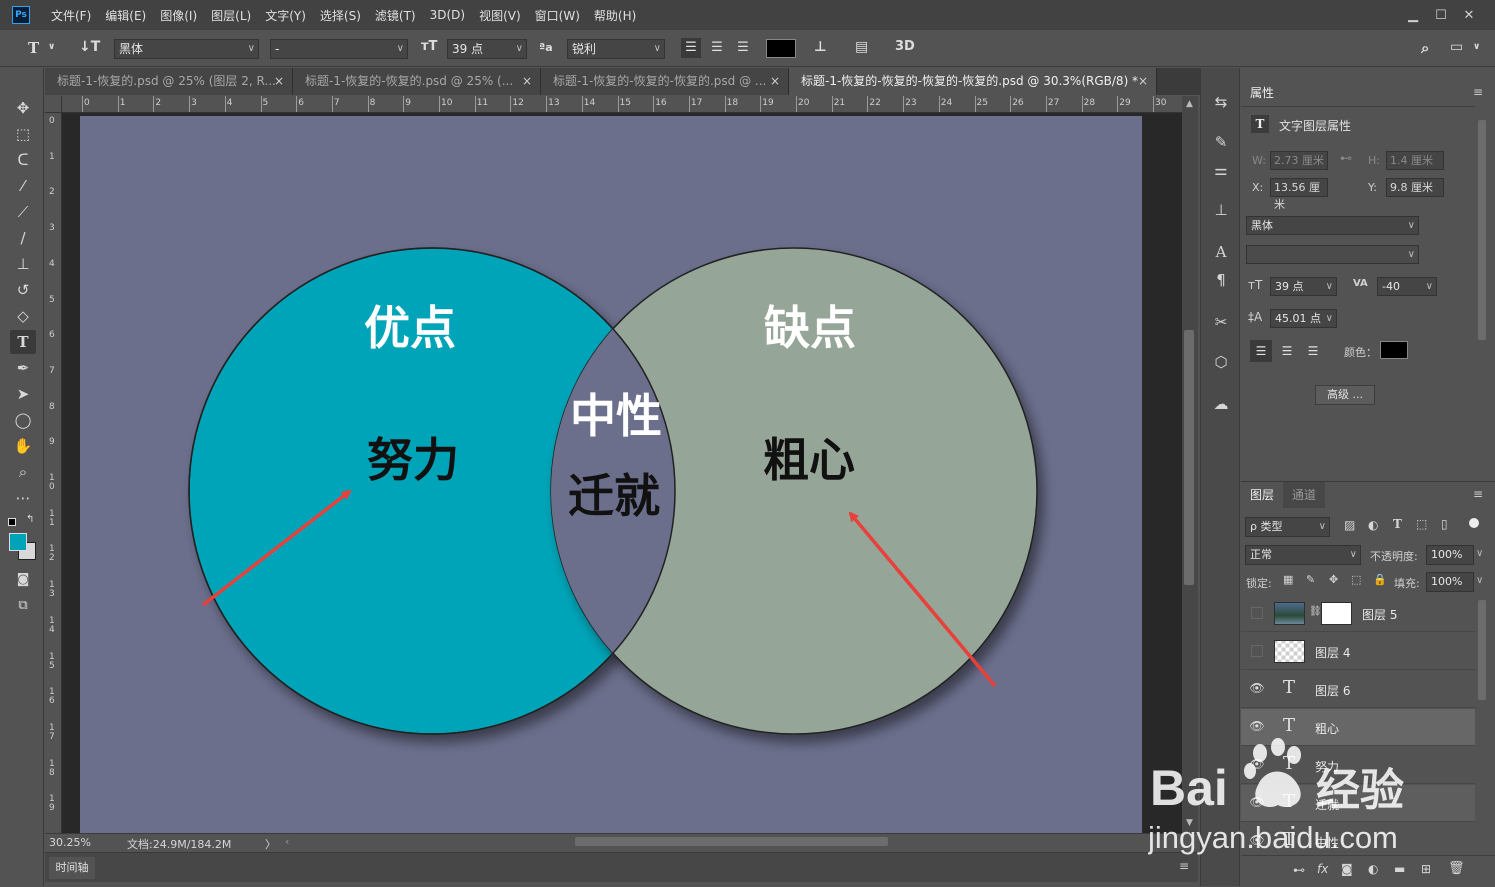  I want to click on default-colors-icon, so click(12, 522).